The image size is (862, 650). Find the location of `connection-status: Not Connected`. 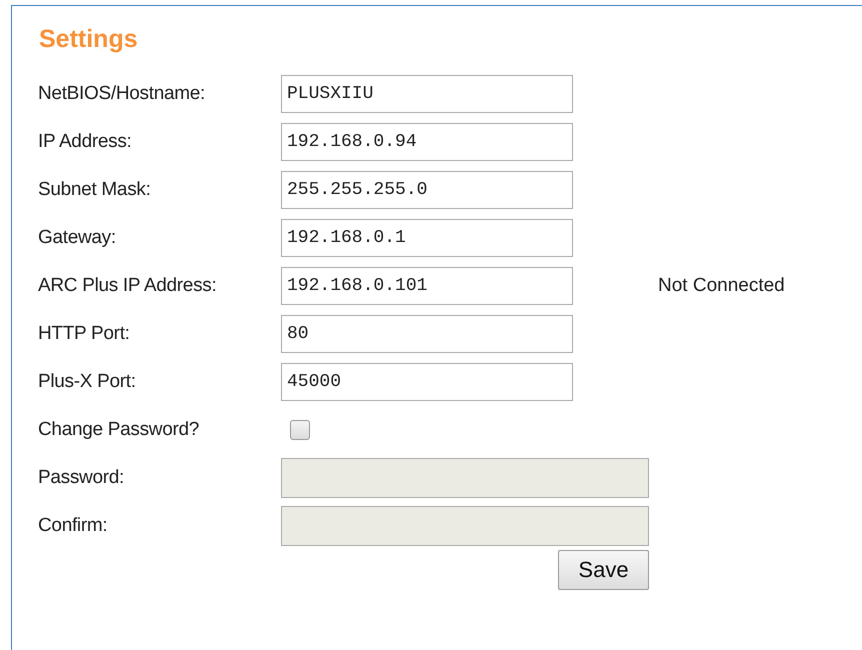

connection-status: Not Connected is located at coordinates (721, 286).